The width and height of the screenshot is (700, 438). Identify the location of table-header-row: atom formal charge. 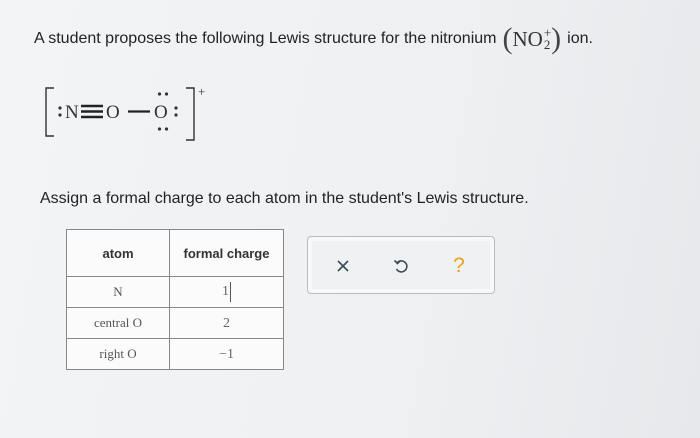
(175, 253).